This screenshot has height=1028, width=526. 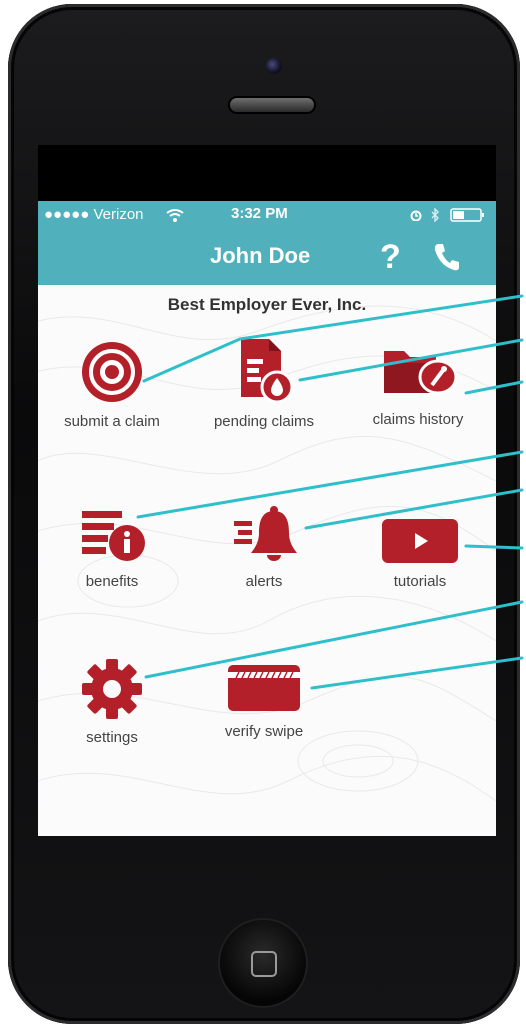 I want to click on benefits-tile: benefits, so click(x=112, y=548).